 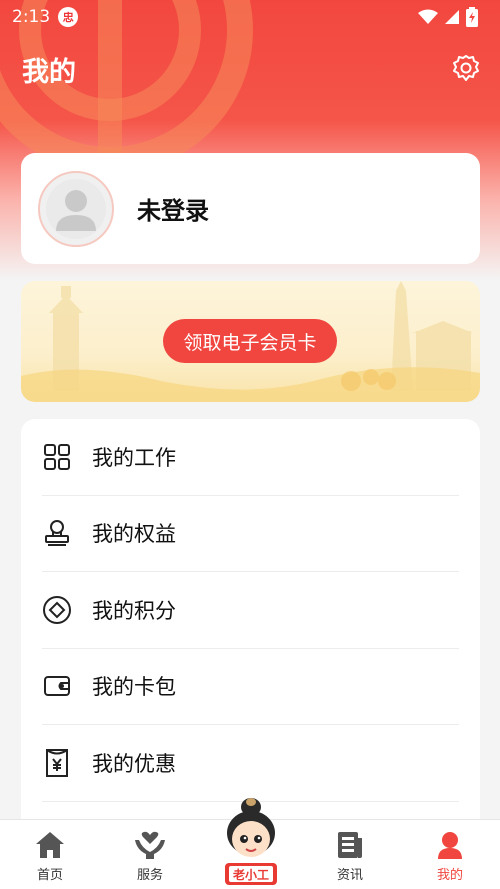 I want to click on status-icons, so click(x=448, y=17).